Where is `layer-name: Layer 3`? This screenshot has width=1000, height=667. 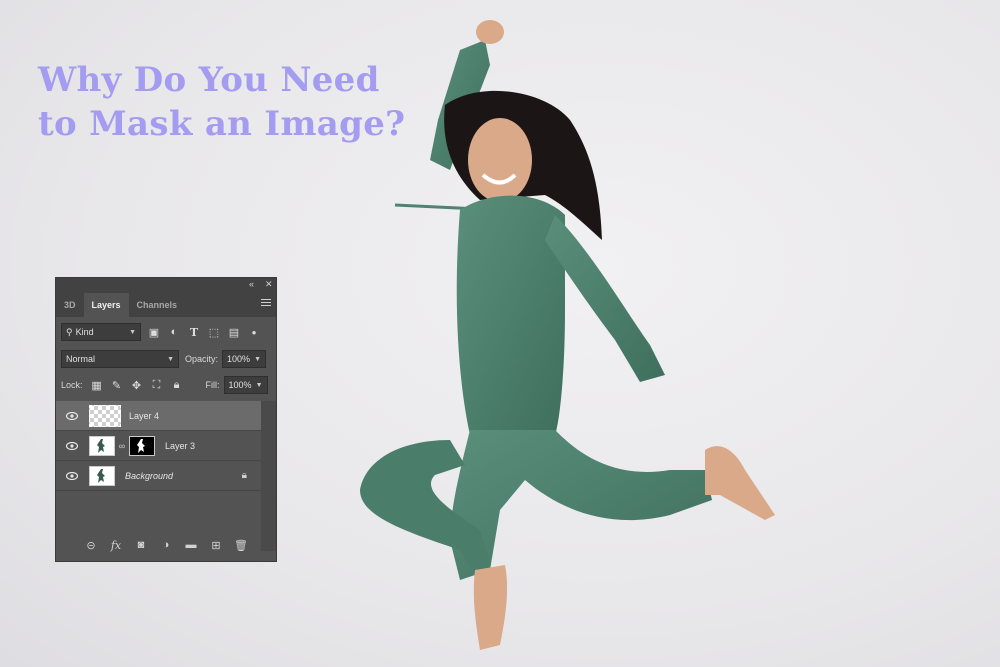
layer-name: Layer 3 is located at coordinates (180, 446).